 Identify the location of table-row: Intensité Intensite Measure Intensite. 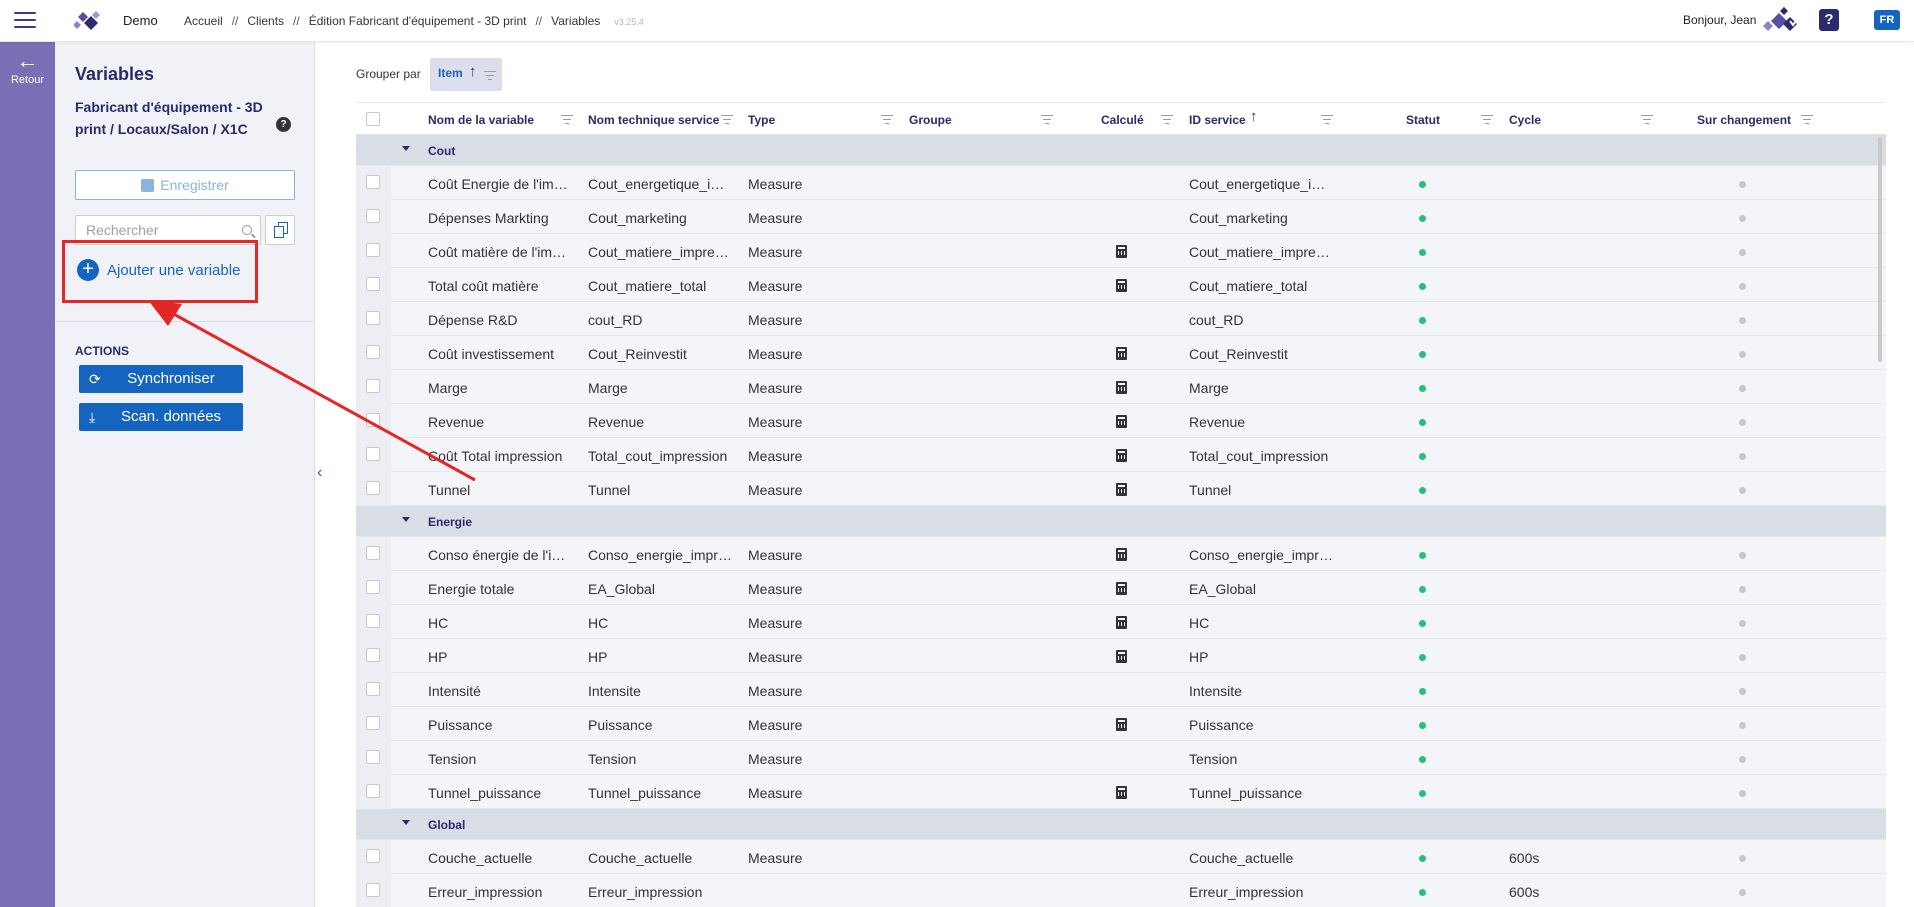
(1121, 690).